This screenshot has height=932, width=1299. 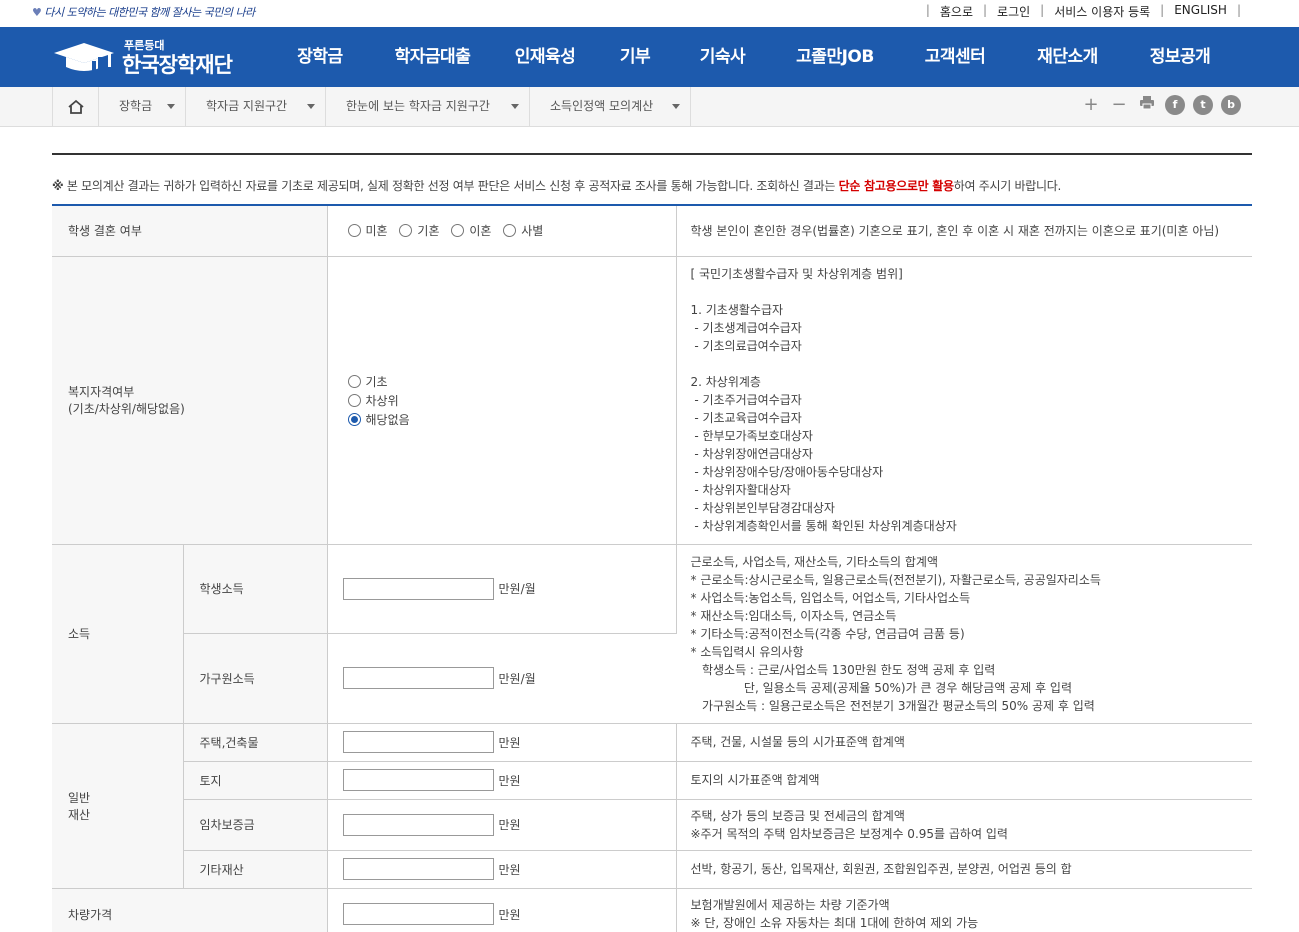 What do you see at coordinates (964, 780) in the screenshot?
I see `property-land-description: 토지의 시가표준액 합계액` at bounding box center [964, 780].